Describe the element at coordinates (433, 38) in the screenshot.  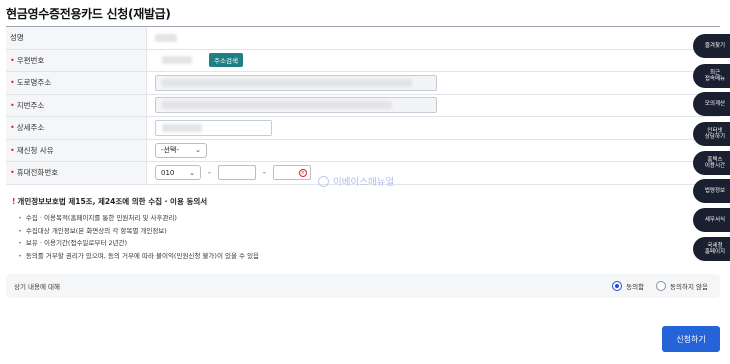
I see `name-value` at that location.